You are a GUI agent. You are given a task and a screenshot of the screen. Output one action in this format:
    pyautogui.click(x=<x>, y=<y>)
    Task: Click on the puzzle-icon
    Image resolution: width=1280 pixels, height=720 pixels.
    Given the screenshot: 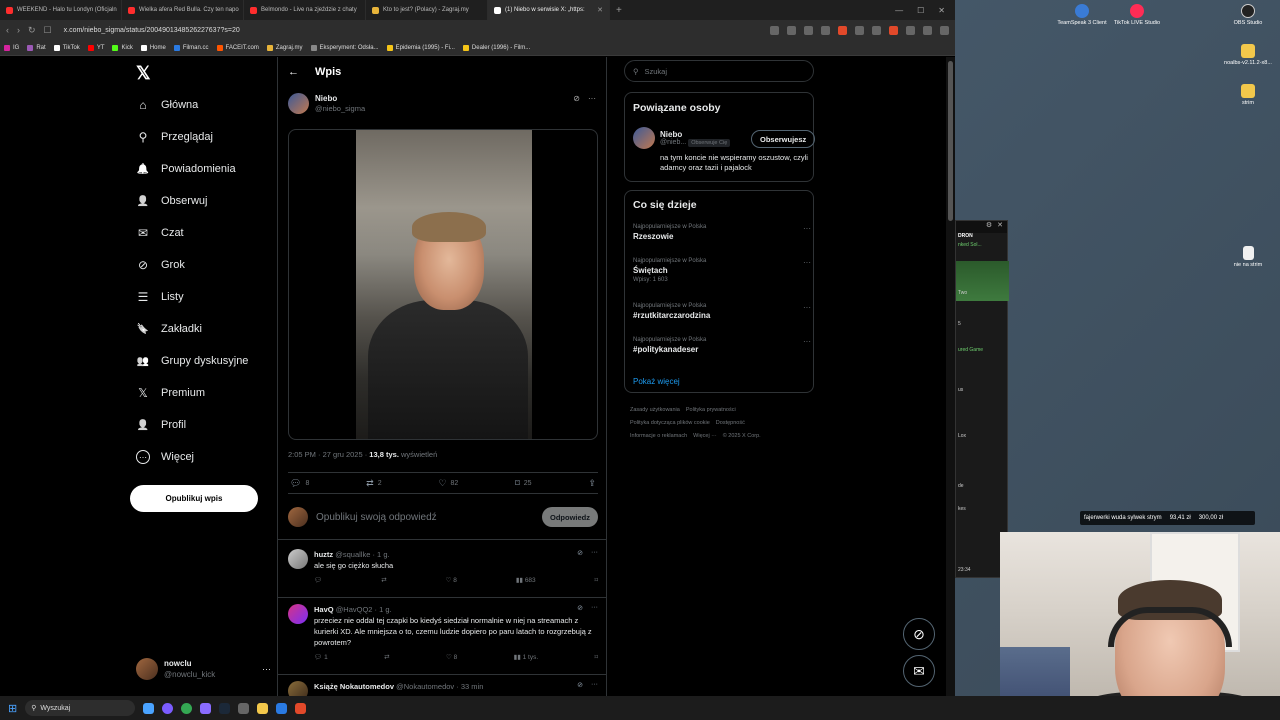 What is the action you would take?
    pyautogui.click(x=927, y=30)
    